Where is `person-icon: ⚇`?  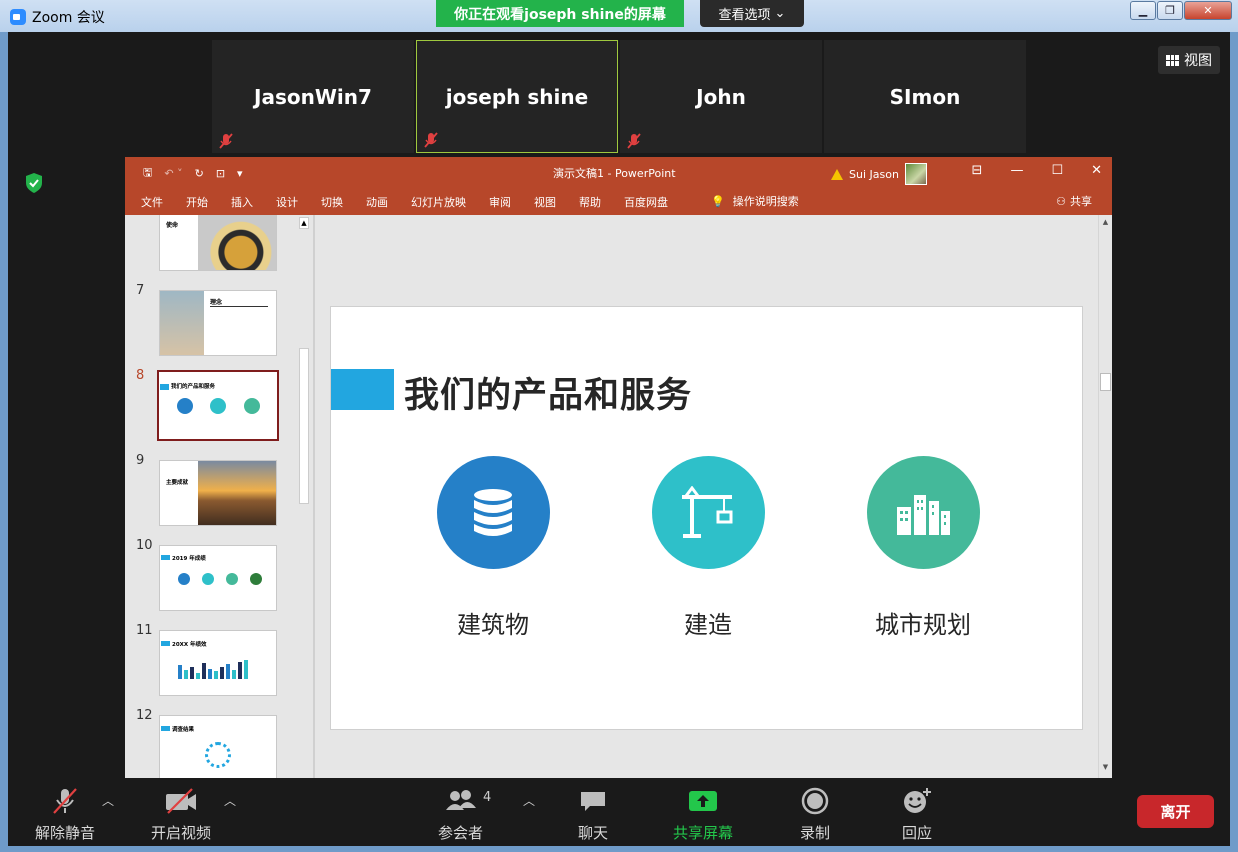
person-icon: ⚇ is located at coordinates (1061, 201).